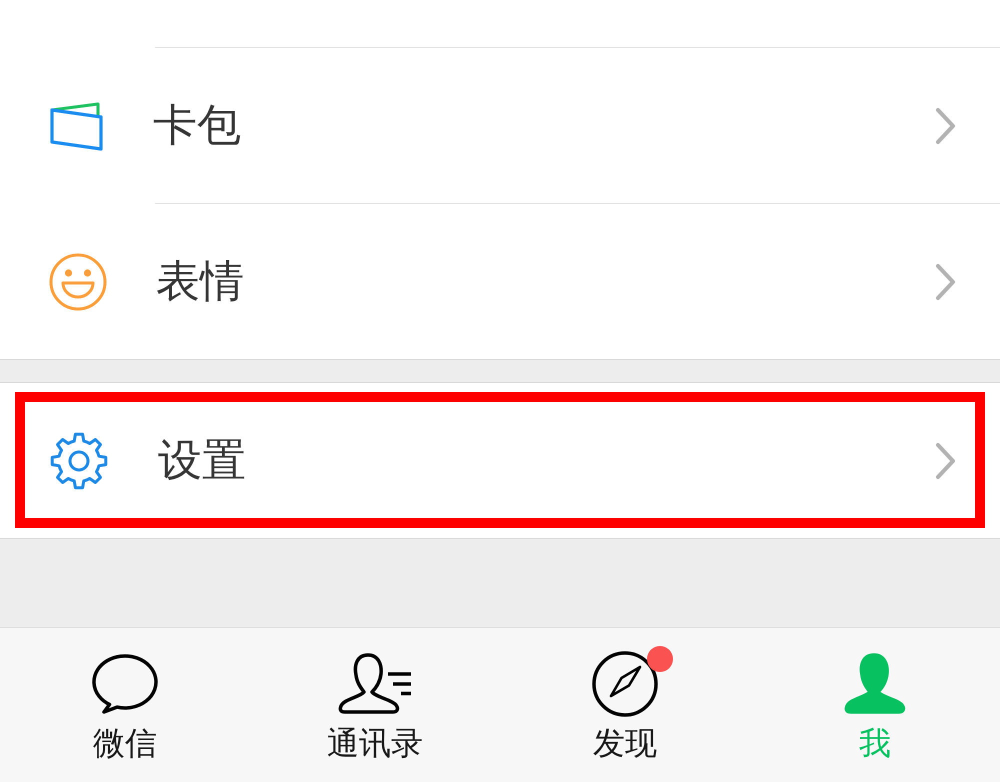 Image resolution: width=1000 pixels, height=782 pixels. What do you see at coordinates (79, 460) in the screenshot?
I see `settings-icon` at bounding box center [79, 460].